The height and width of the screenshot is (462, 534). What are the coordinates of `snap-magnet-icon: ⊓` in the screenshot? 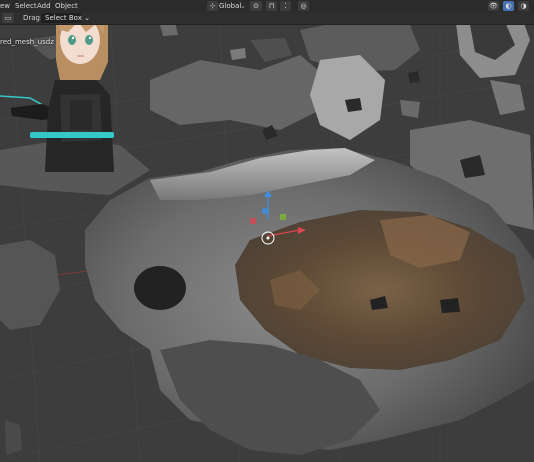 It's located at (271, 6).